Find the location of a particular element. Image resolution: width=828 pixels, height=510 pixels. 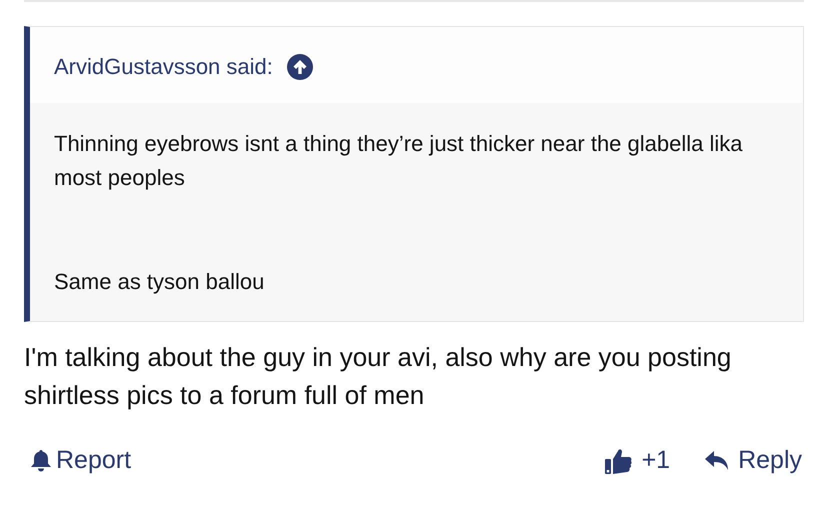

report-link: Report is located at coordinates (81, 461).